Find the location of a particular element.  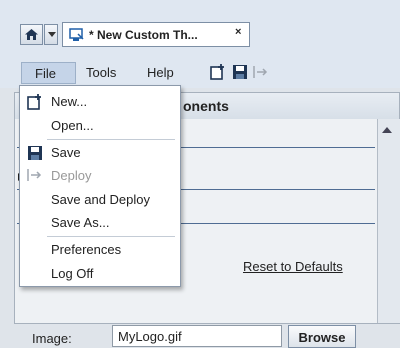

scroll-up-icon is located at coordinates (387, 130).